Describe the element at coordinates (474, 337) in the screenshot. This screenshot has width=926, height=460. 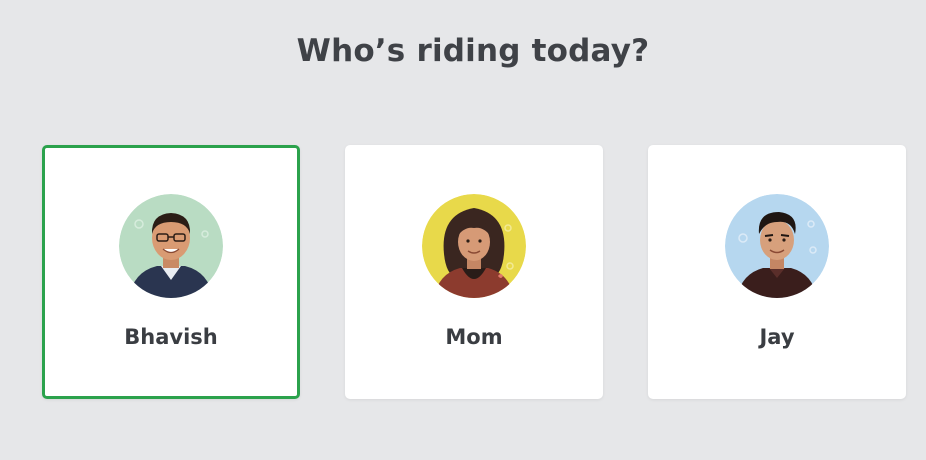
I see `profile-name: Mom` at that location.